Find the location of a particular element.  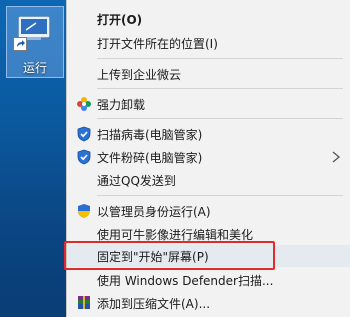

run-shortcut: 运行 is located at coordinates (35, 42).